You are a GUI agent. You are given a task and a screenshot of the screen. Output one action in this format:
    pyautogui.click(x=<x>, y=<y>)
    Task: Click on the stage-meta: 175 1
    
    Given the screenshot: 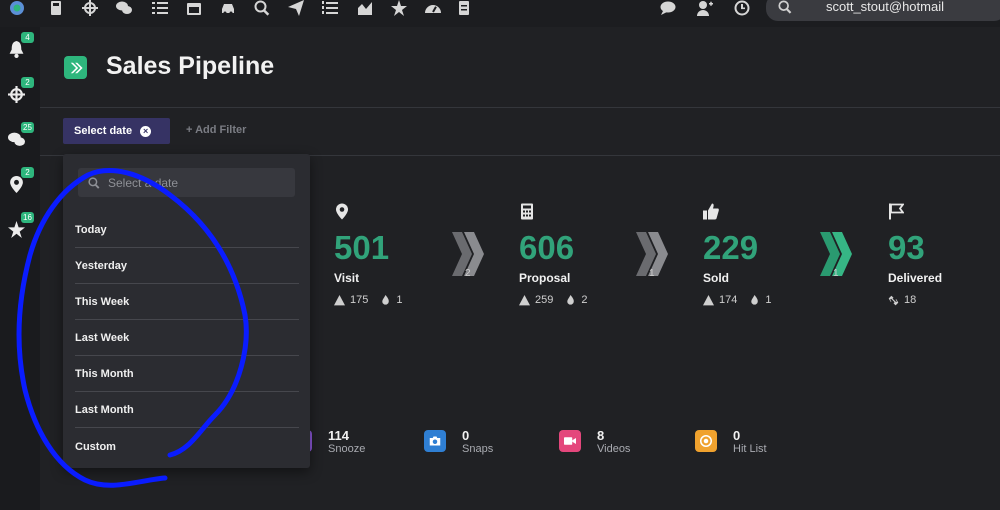 What is the action you would take?
    pyautogui.click(x=368, y=300)
    